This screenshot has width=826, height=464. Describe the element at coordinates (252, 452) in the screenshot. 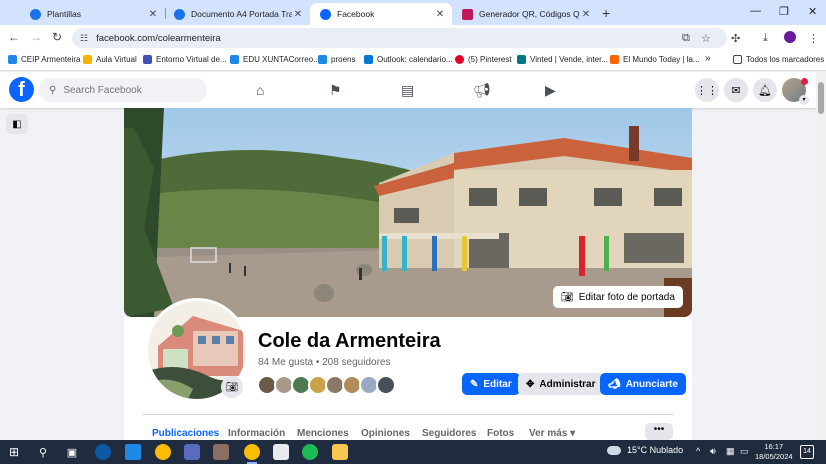

I see `chrome-active-icon` at that location.